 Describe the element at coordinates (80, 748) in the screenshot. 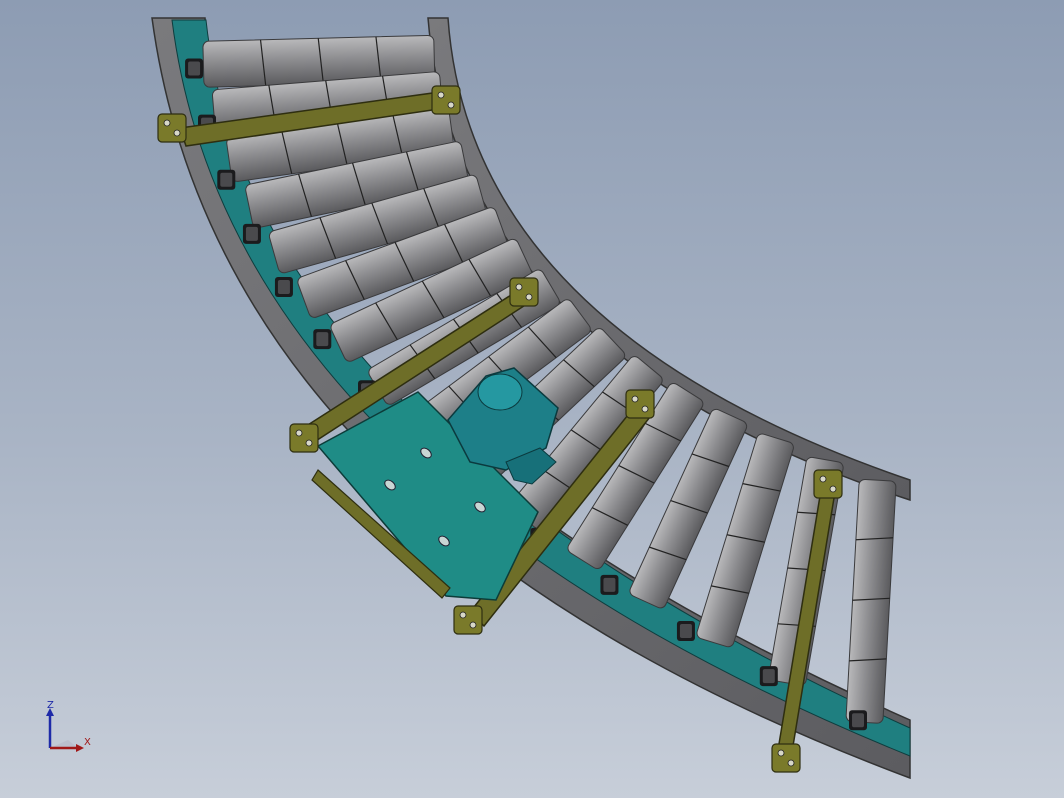

I see `x-axis-arrowhead` at that location.